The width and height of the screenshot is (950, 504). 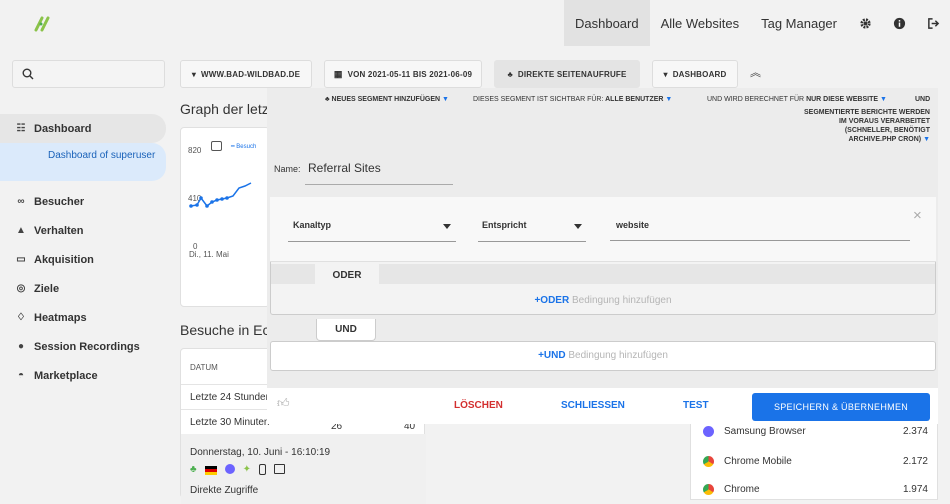 I want to click on add-or-condition-link: +ODER Bedingung hinzufügen, so click(x=603, y=300).